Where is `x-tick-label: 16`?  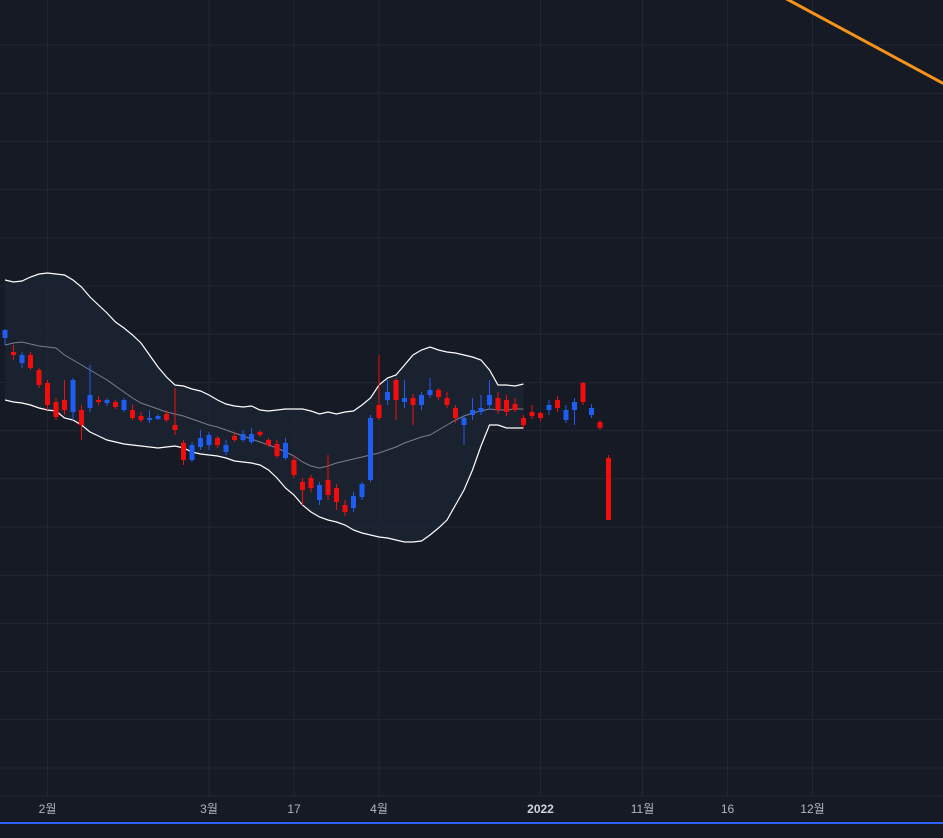 x-tick-label: 16 is located at coordinates (728, 809).